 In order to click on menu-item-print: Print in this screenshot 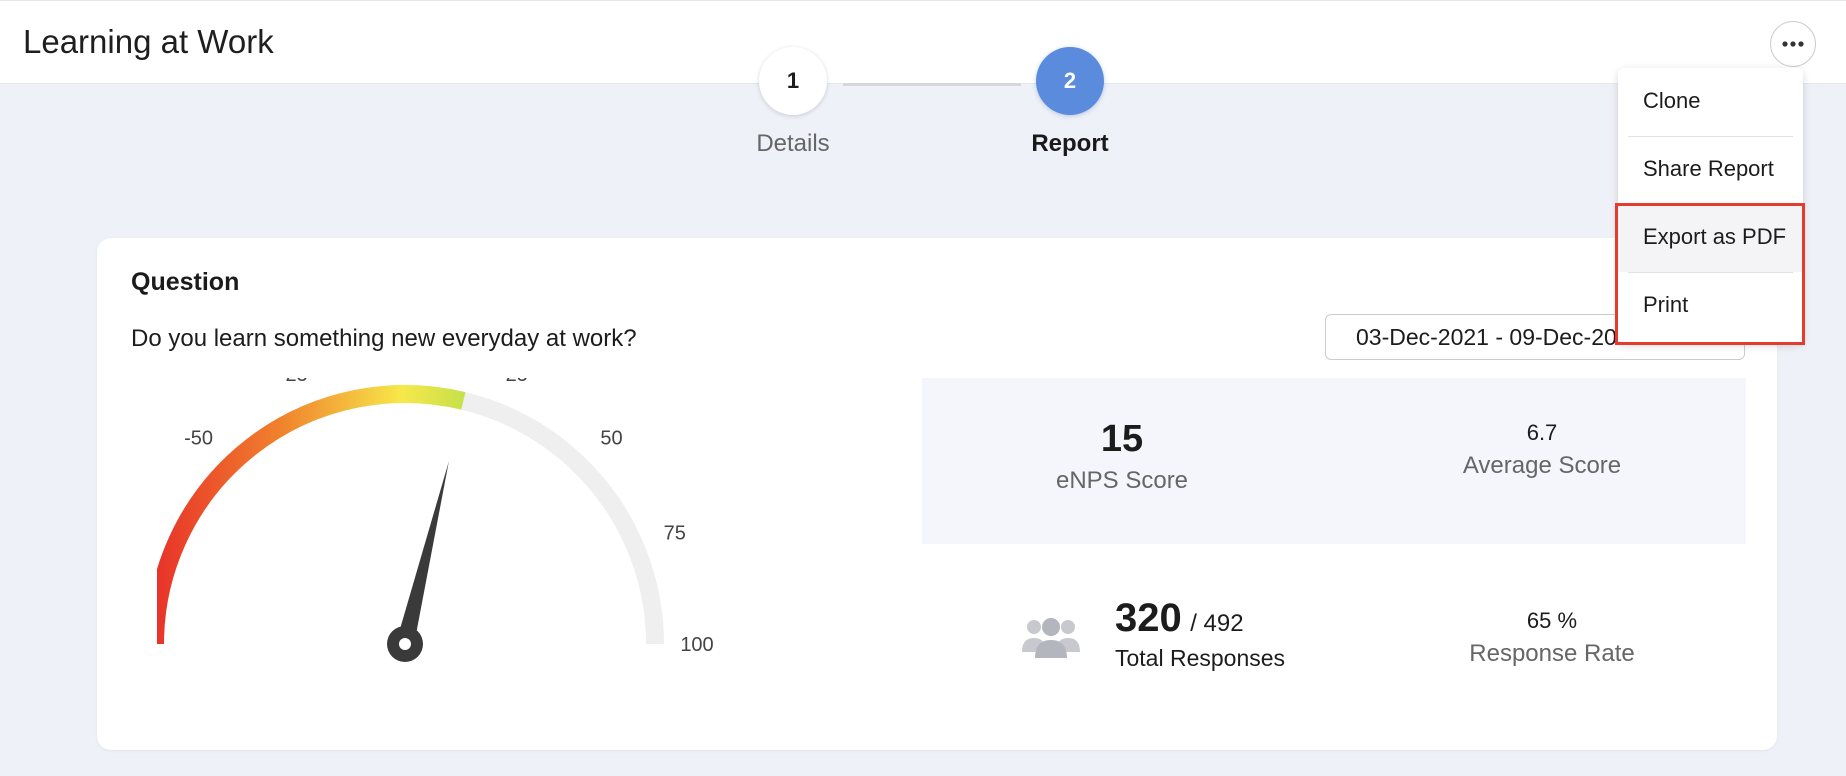, I will do `click(1710, 306)`.